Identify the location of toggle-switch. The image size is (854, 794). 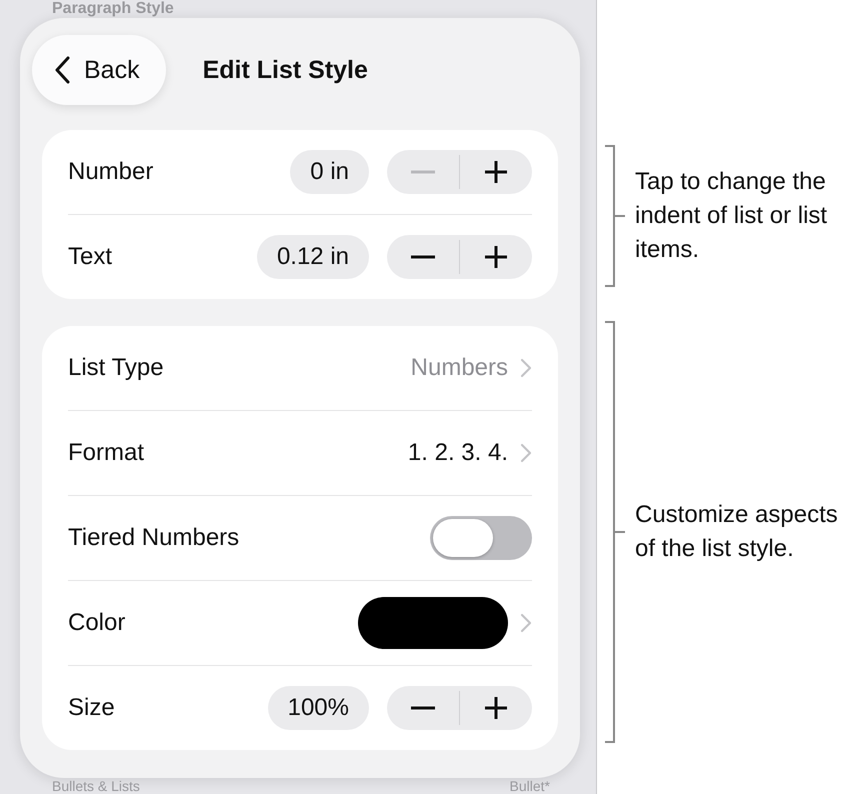
(481, 538).